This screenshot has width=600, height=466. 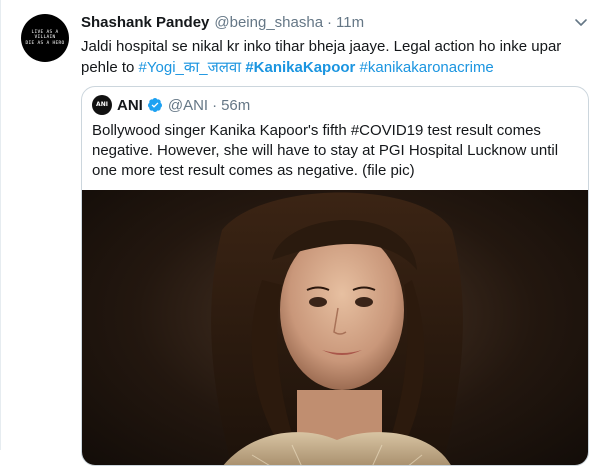 What do you see at coordinates (300, 67) in the screenshot?
I see `hashtag-kanikakapoor: #KanikaKapoor` at bounding box center [300, 67].